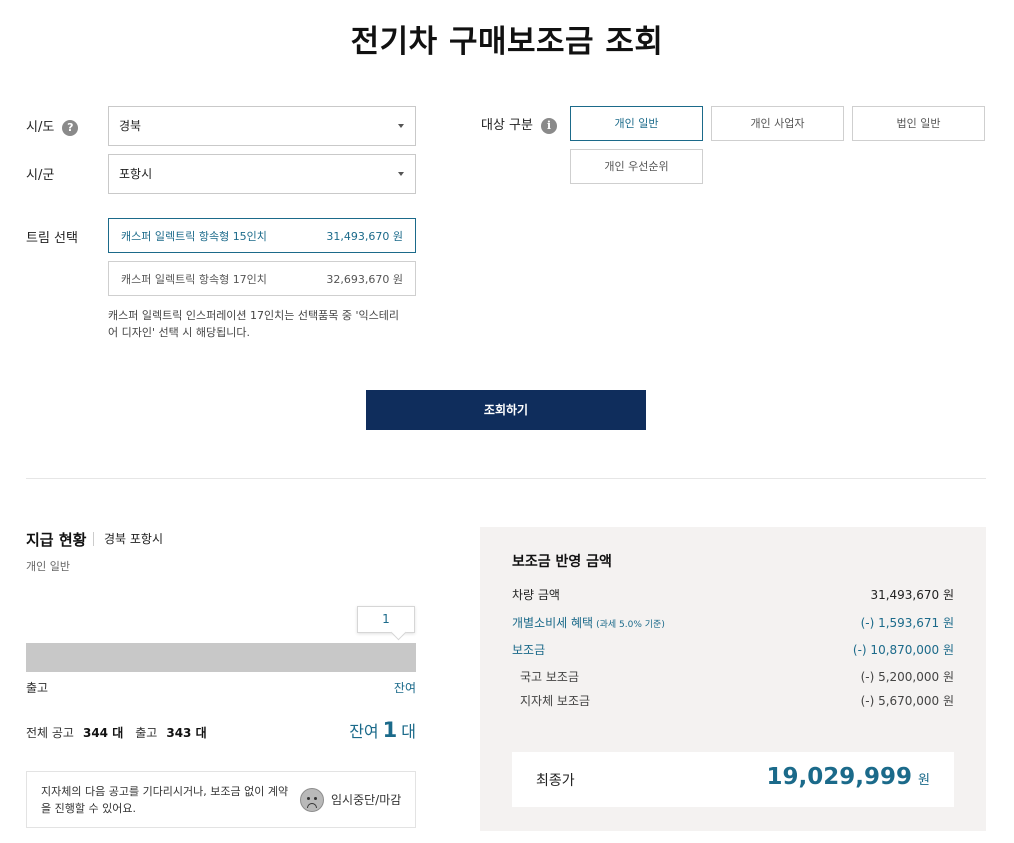 The height and width of the screenshot is (843, 1014). I want to click on local-subsidy-row: 지자체 보조금 (-) 5,670,000 원, so click(737, 700).